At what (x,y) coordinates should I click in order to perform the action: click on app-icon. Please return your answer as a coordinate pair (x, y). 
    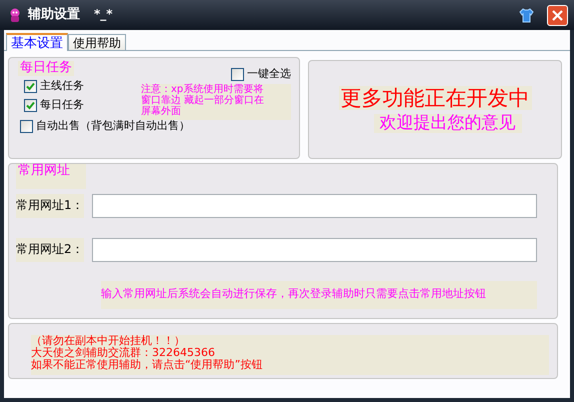
    Looking at the image, I should click on (15, 15).